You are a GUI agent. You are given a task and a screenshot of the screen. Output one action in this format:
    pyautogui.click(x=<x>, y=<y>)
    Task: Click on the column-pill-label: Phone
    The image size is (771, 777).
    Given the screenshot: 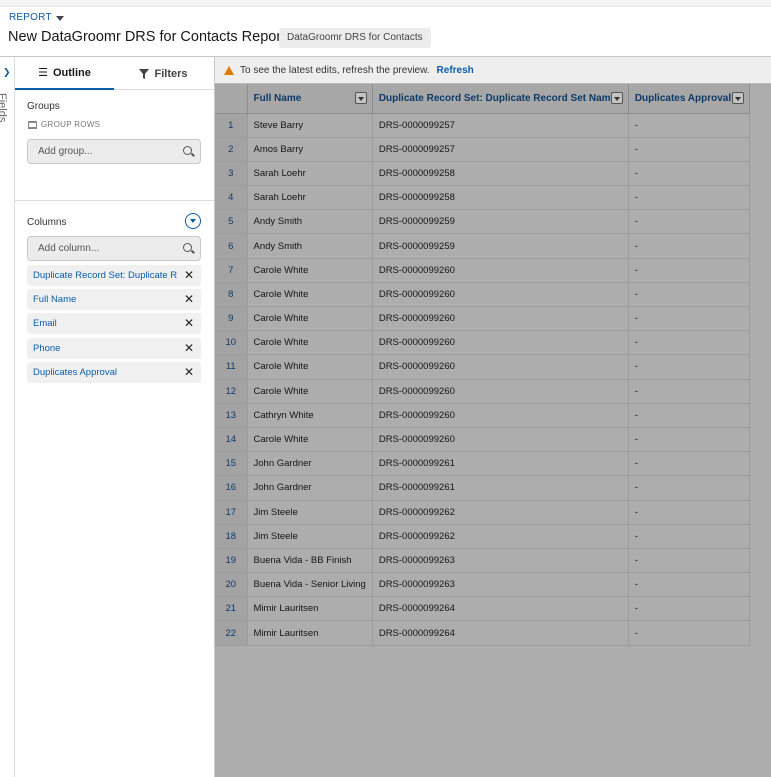 What is the action you would take?
    pyautogui.click(x=47, y=348)
    